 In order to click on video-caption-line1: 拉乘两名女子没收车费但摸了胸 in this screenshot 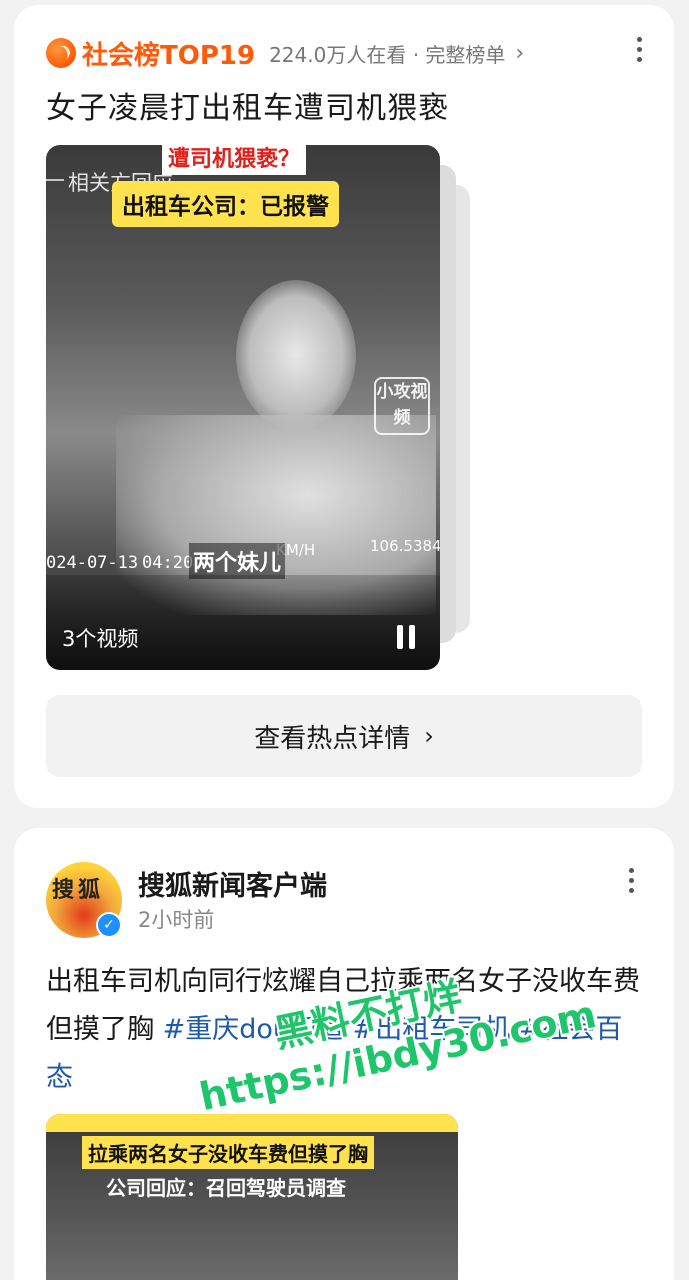, I will do `click(228, 1152)`.